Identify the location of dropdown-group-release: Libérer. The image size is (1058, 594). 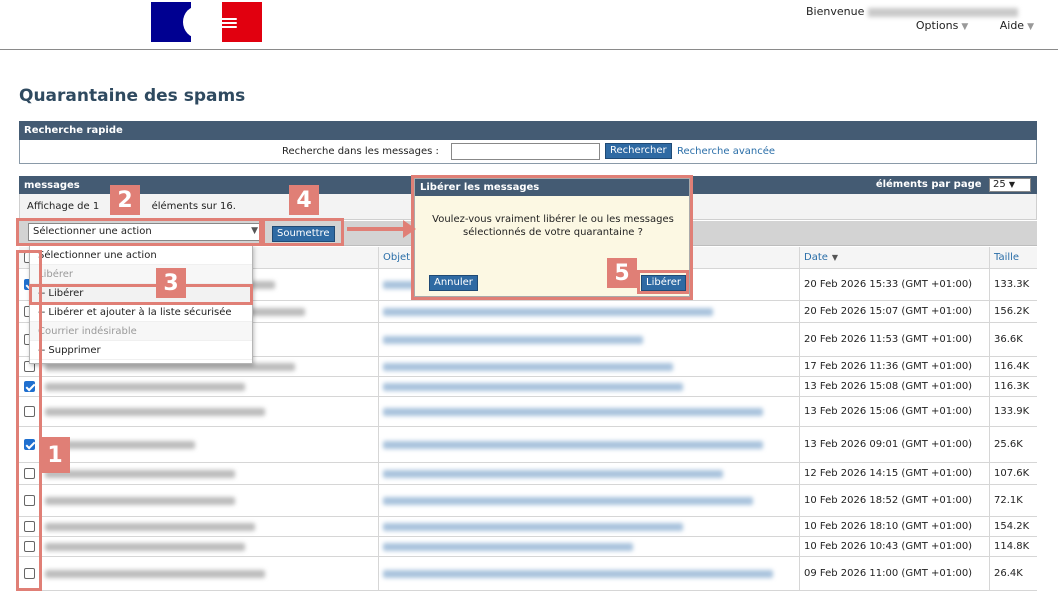
(141, 274).